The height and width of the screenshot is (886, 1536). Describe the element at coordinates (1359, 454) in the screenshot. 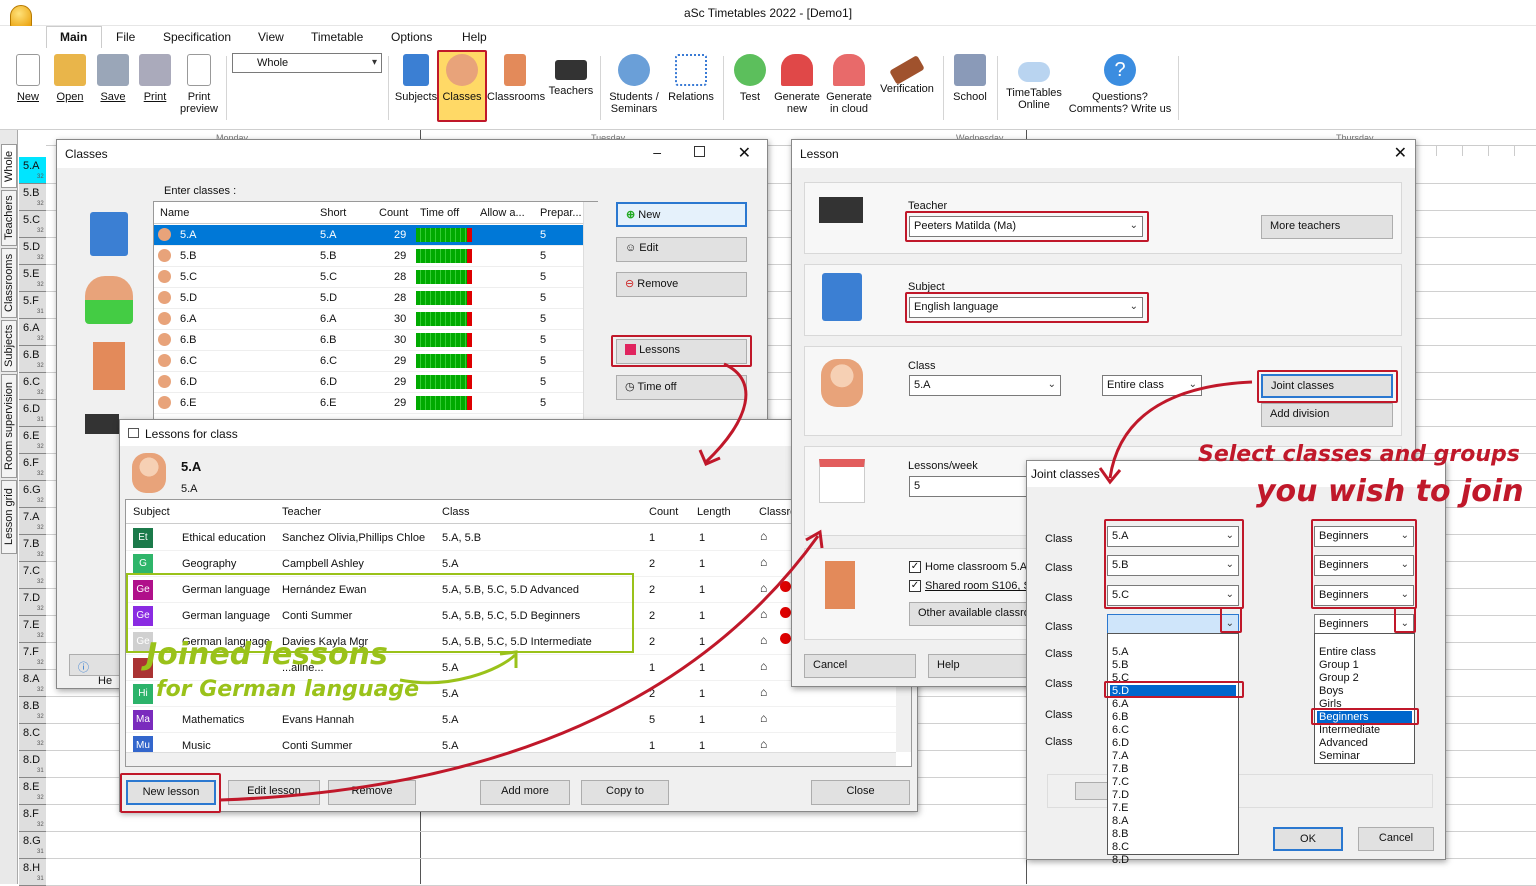

I see `annotation-select-classes: Select classes and groups` at that location.